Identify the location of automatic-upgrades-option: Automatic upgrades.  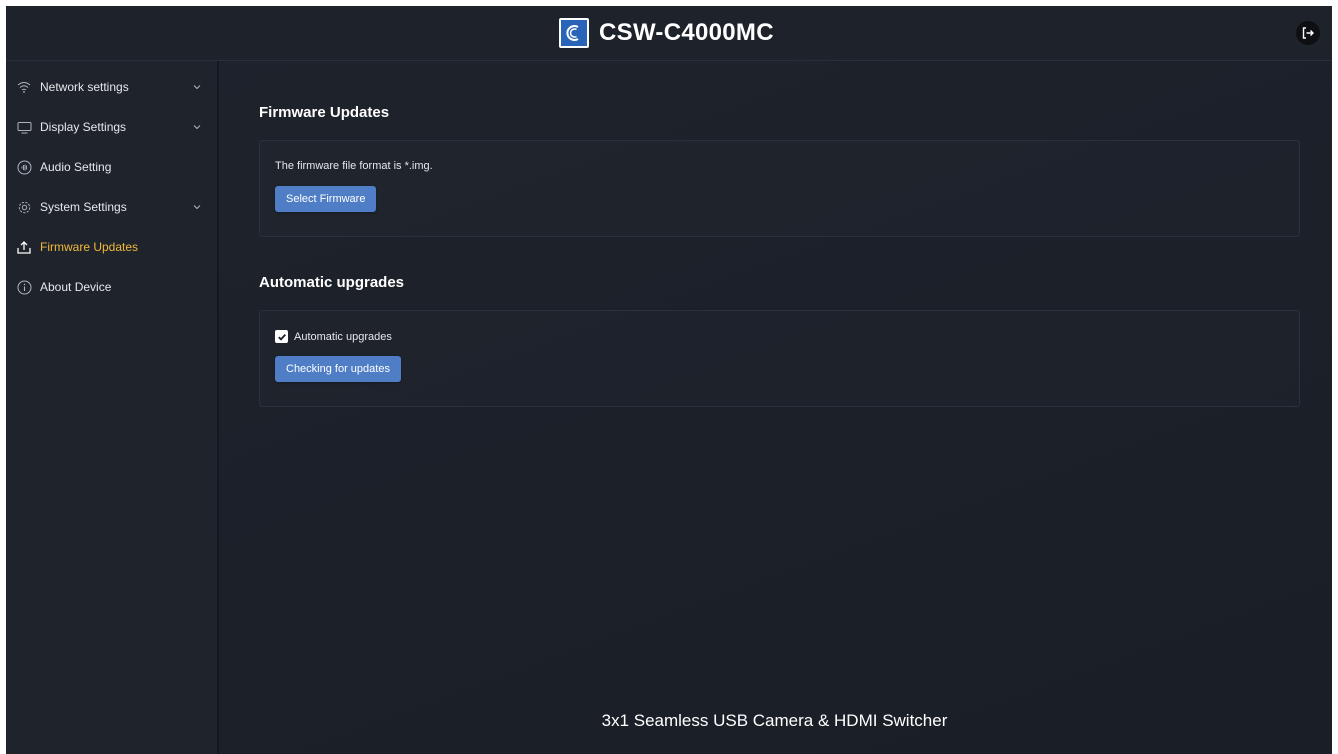
(333, 336).